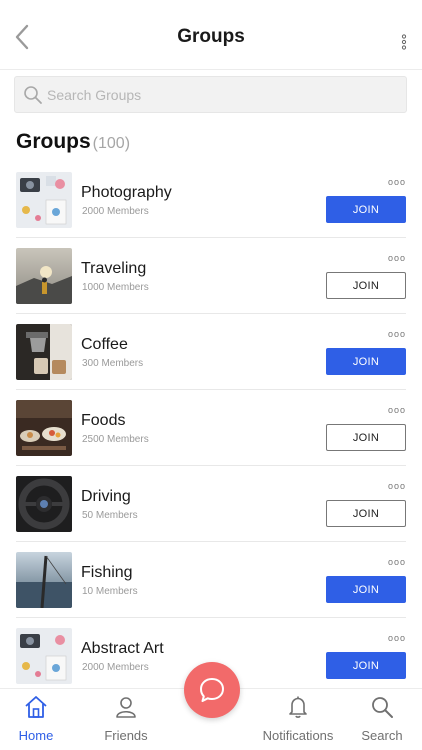 Image resolution: width=422 pixels, height=750 pixels. Describe the element at coordinates (110, 515) in the screenshot. I see `member-count: 50 Members` at that location.